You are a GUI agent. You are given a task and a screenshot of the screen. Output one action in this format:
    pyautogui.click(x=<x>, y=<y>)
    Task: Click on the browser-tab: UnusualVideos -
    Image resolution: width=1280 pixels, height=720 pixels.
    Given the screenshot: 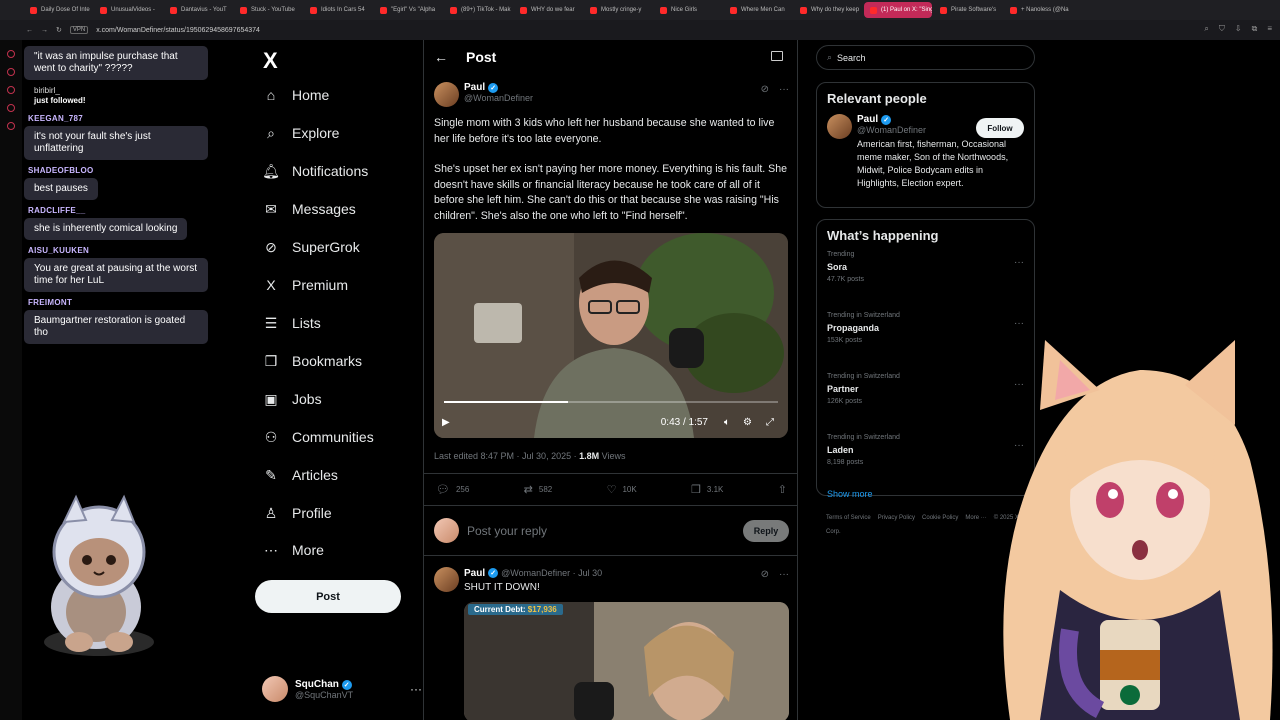 What is the action you would take?
    pyautogui.click(x=128, y=10)
    